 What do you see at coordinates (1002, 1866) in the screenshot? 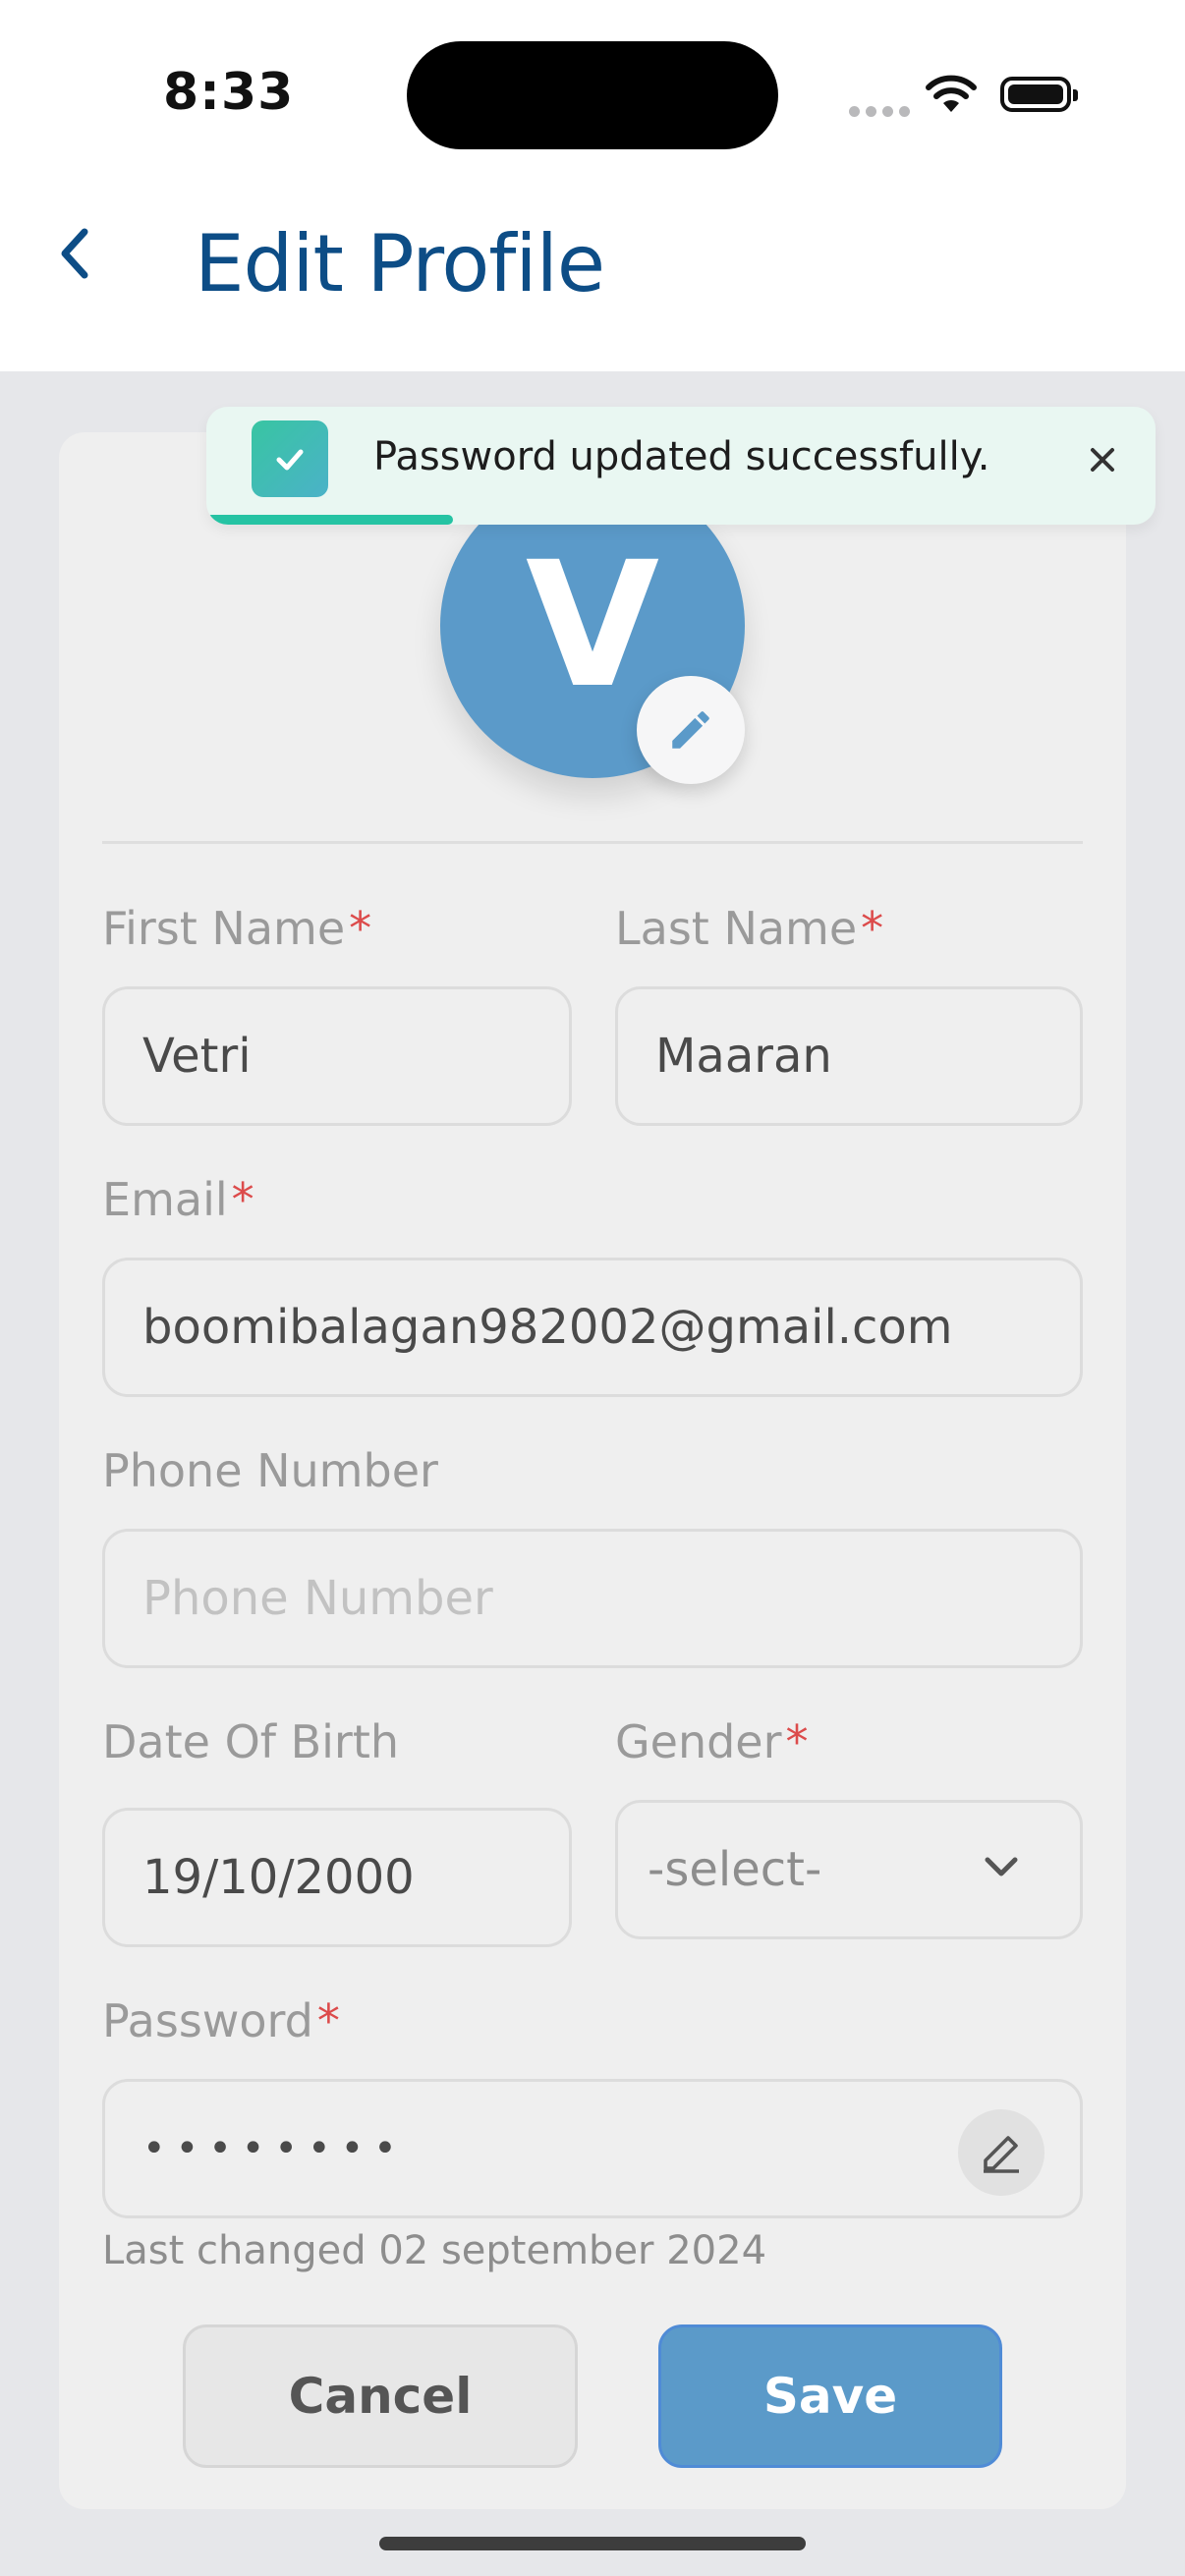
I see `chevron-down-icon` at bounding box center [1002, 1866].